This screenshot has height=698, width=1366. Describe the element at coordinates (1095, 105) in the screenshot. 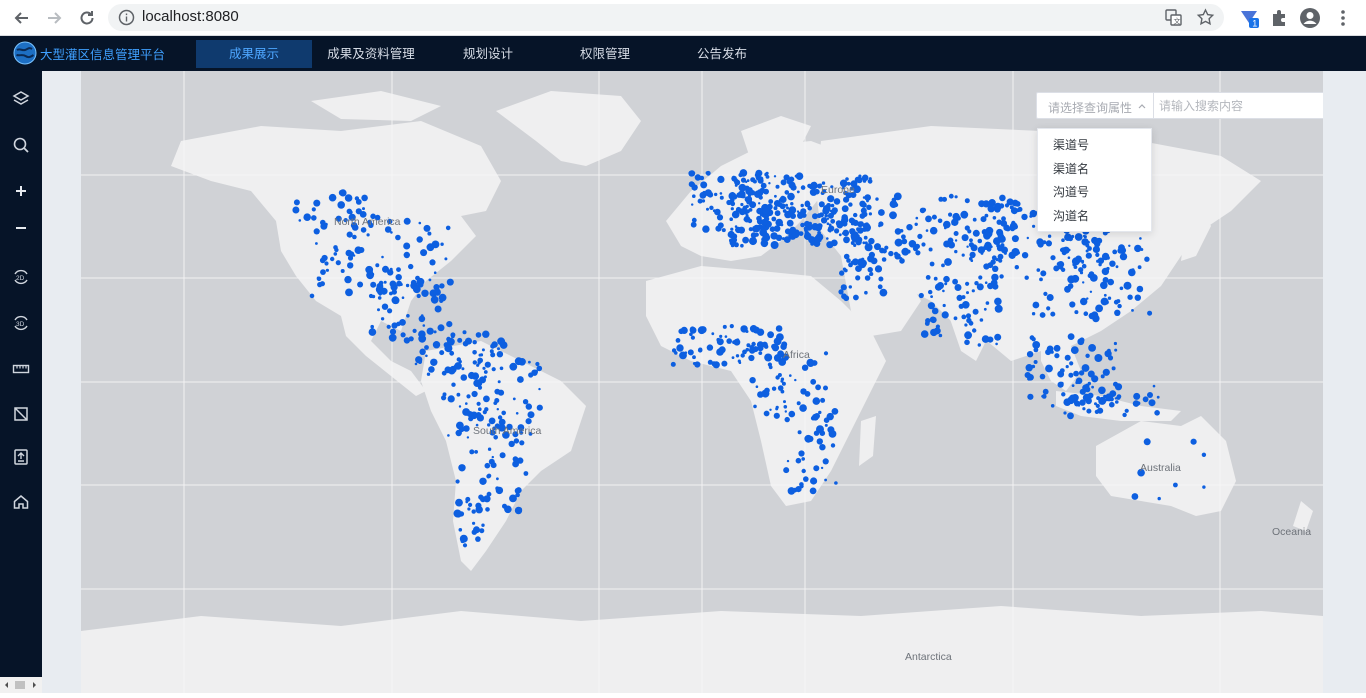

I see `attribute-select: 请选择查询属性` at that location.